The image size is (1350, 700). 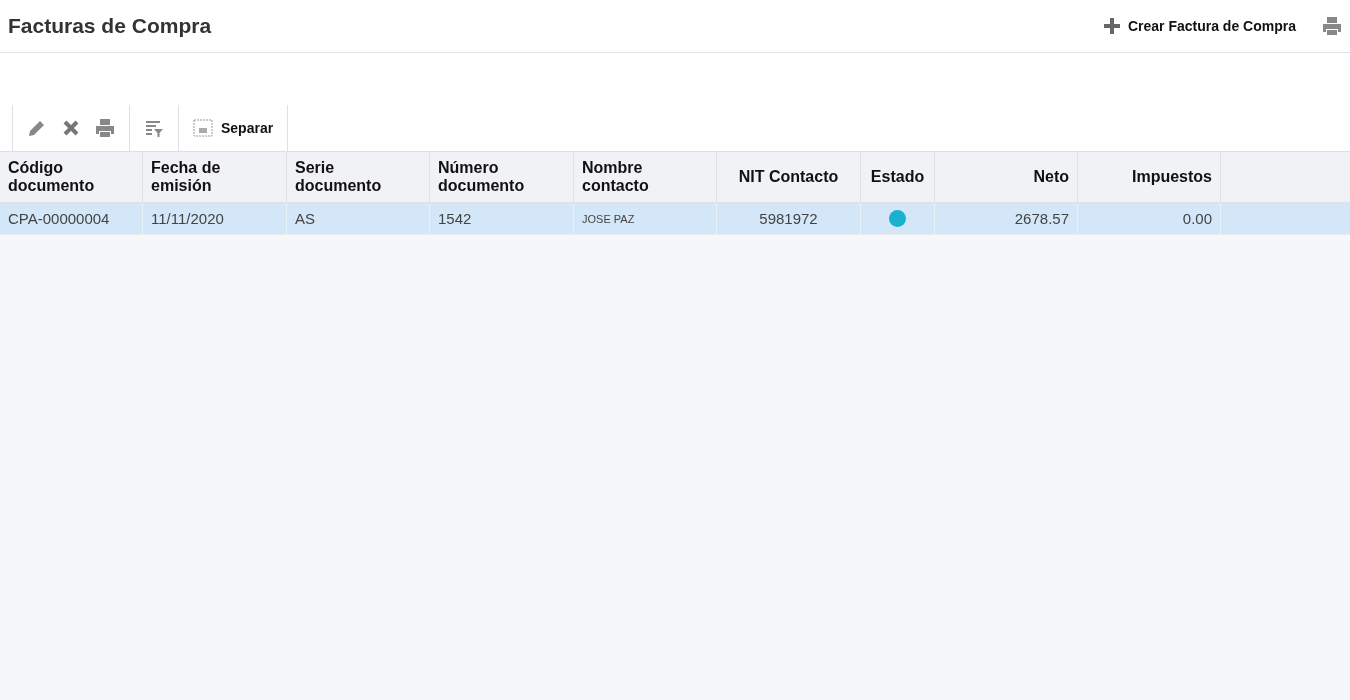 What do you see at coordinates (215, 177) in the screenshot?
I see `column-header: Fecha de emisión` at bounding box center [215, 177].